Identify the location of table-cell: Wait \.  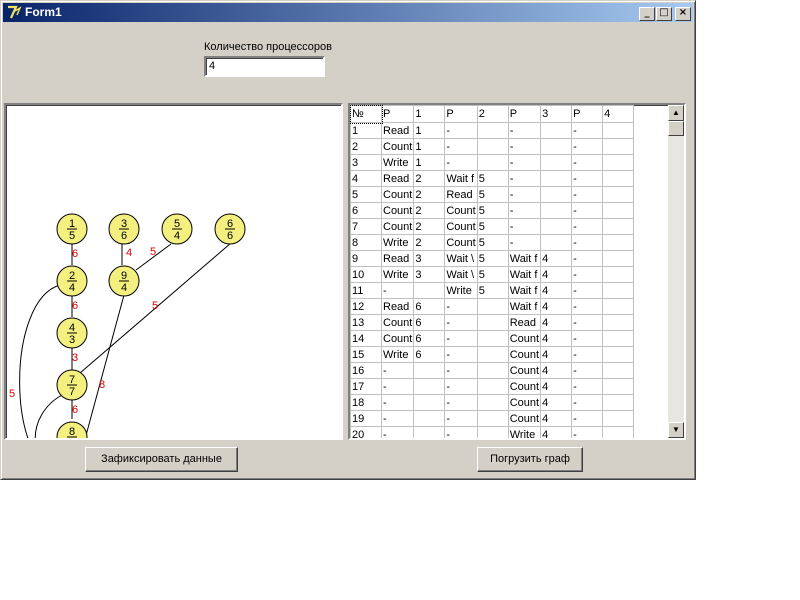
(461, 274).